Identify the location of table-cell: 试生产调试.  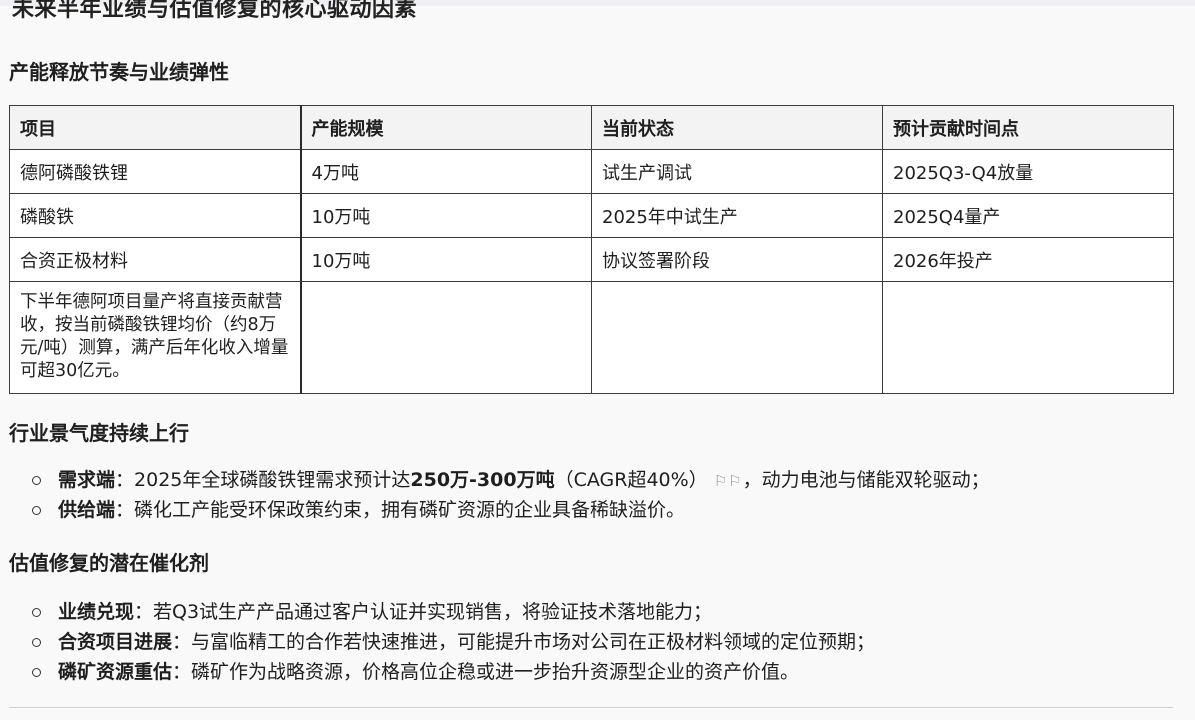
(737, 171).